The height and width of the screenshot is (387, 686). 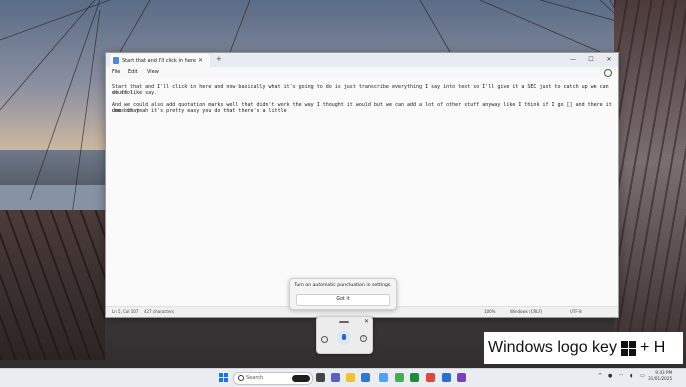 I want to click on excel-icon, so click(x=414, y=377).